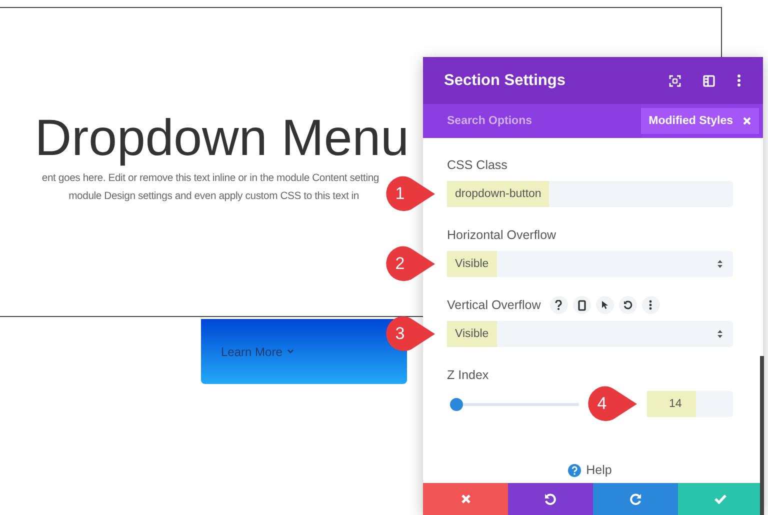 The width and height of the screenshot is (768, 515). I want to click on chevron-down-icon, so click(290, 351).